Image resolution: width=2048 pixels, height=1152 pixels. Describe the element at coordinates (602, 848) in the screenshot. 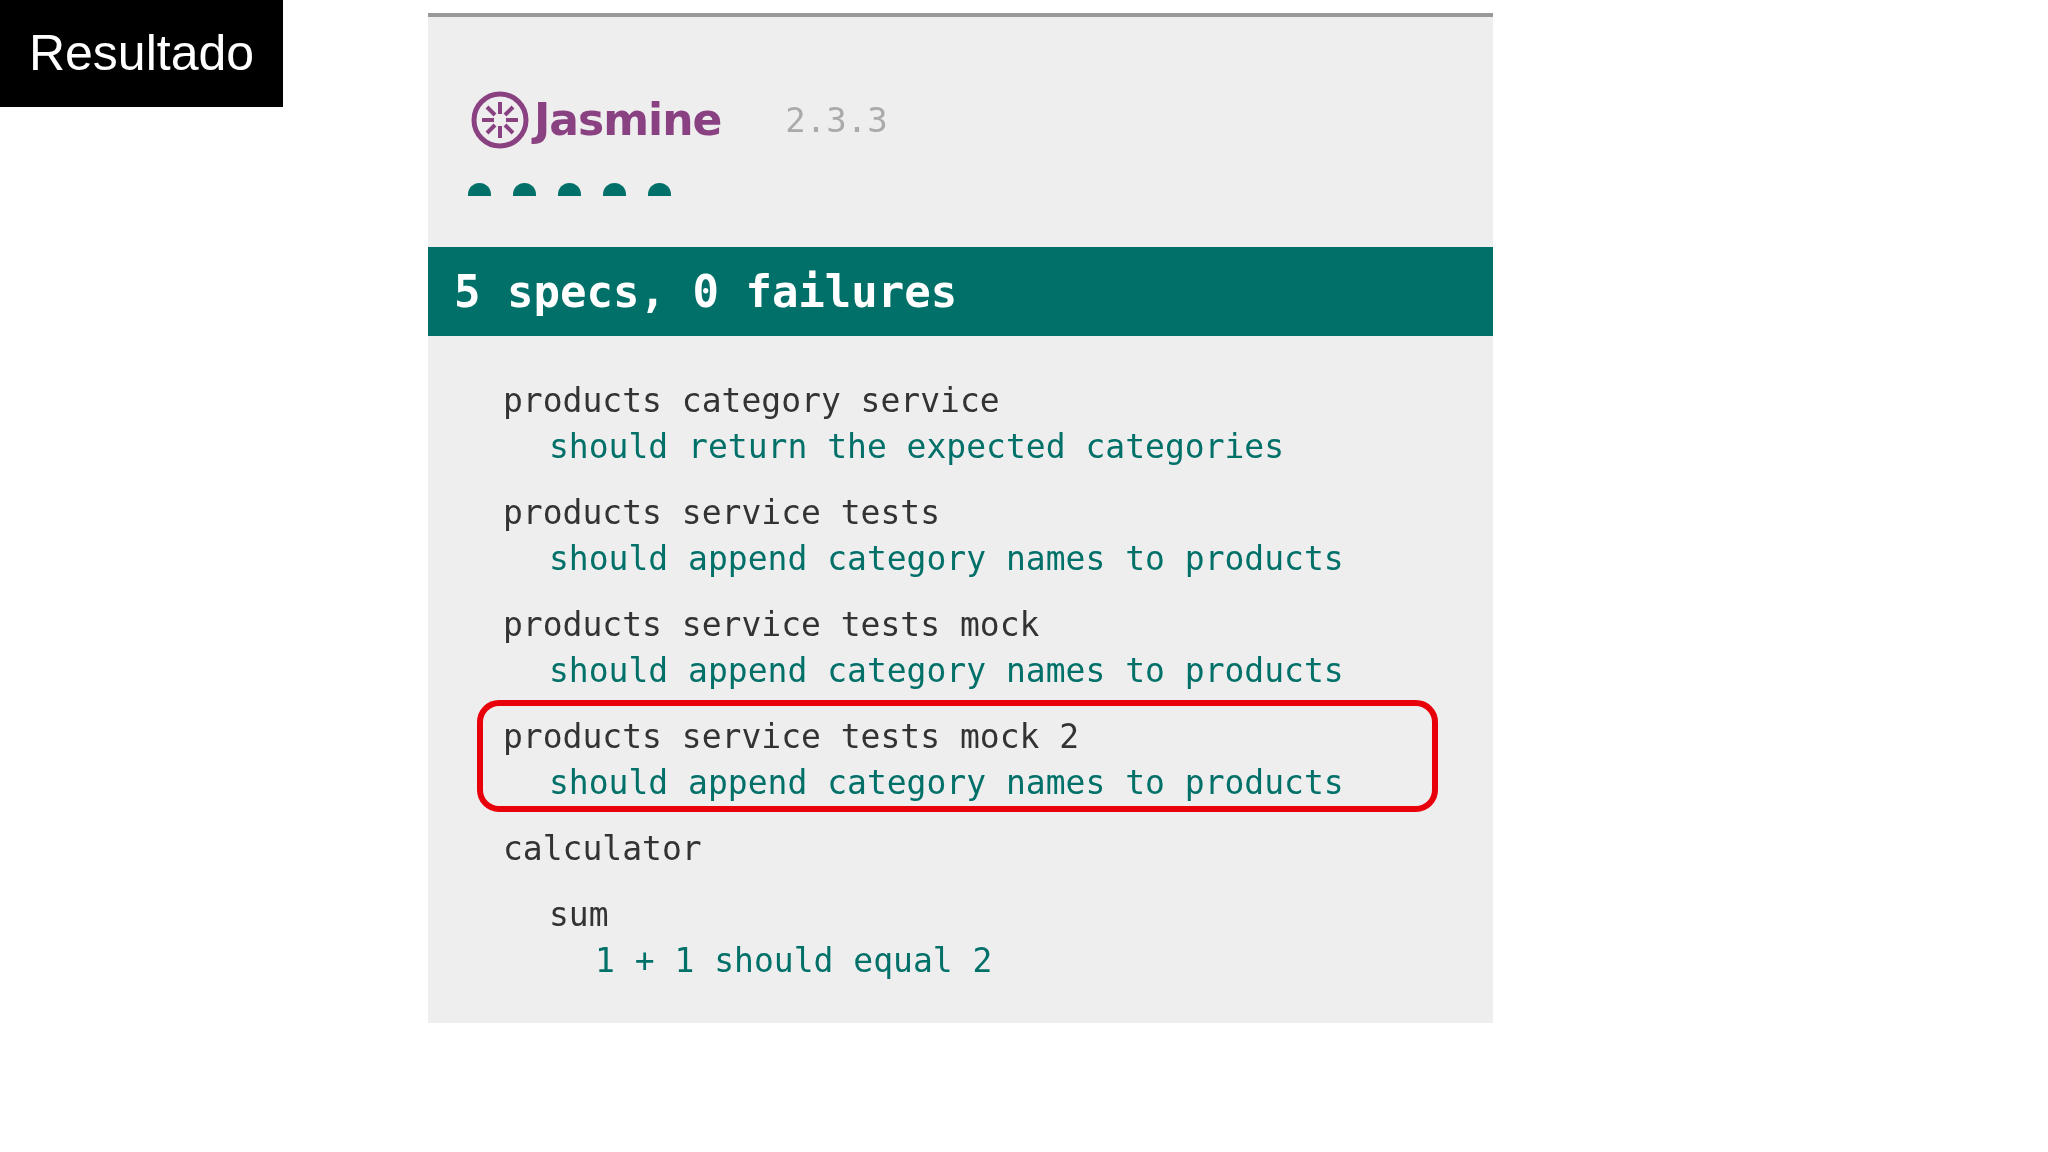

I see `suite-name: calculator` at that location.